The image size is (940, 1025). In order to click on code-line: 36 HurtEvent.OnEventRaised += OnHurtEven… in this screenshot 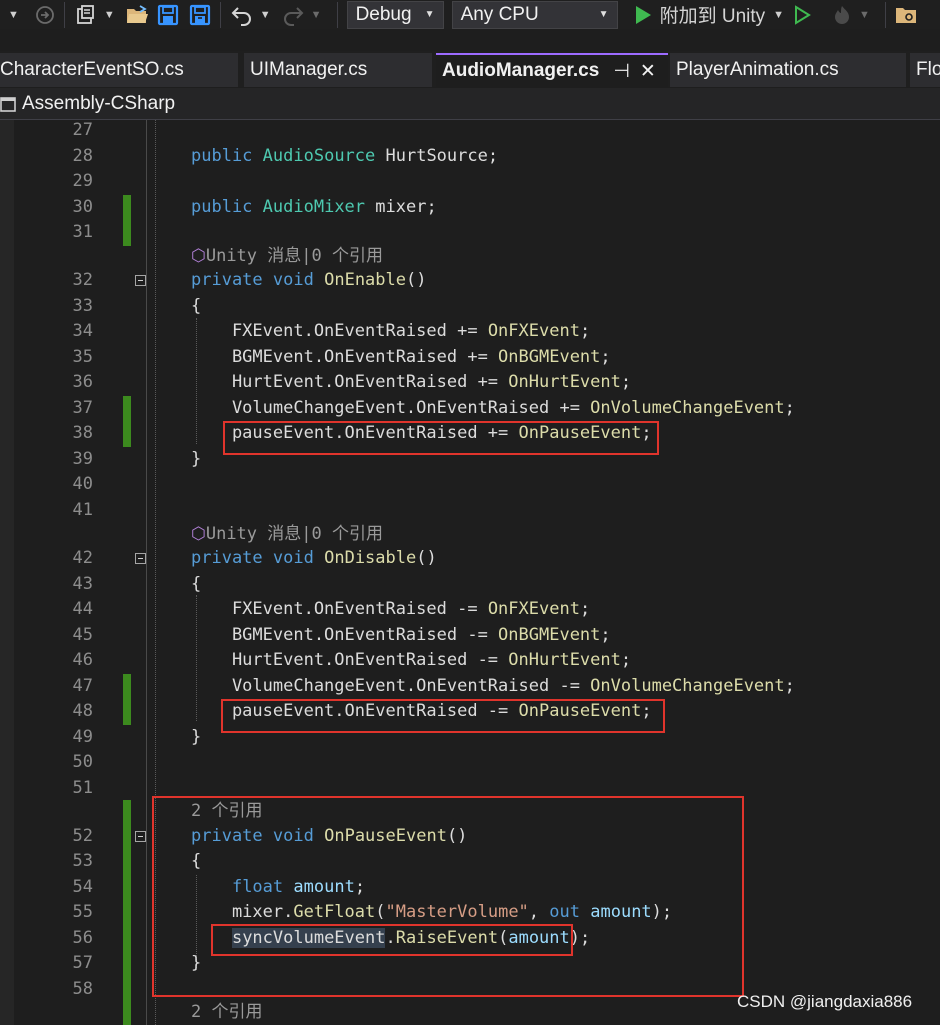, I will do `click(470, 382)`.